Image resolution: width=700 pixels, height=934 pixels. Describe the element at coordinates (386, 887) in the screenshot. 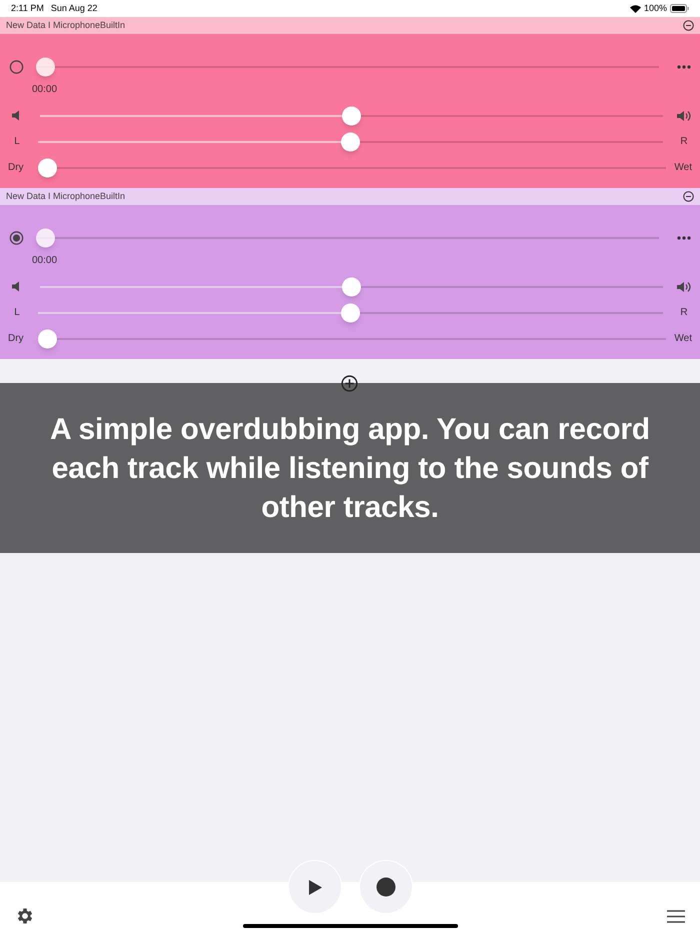

I see `record-icon` at that location.